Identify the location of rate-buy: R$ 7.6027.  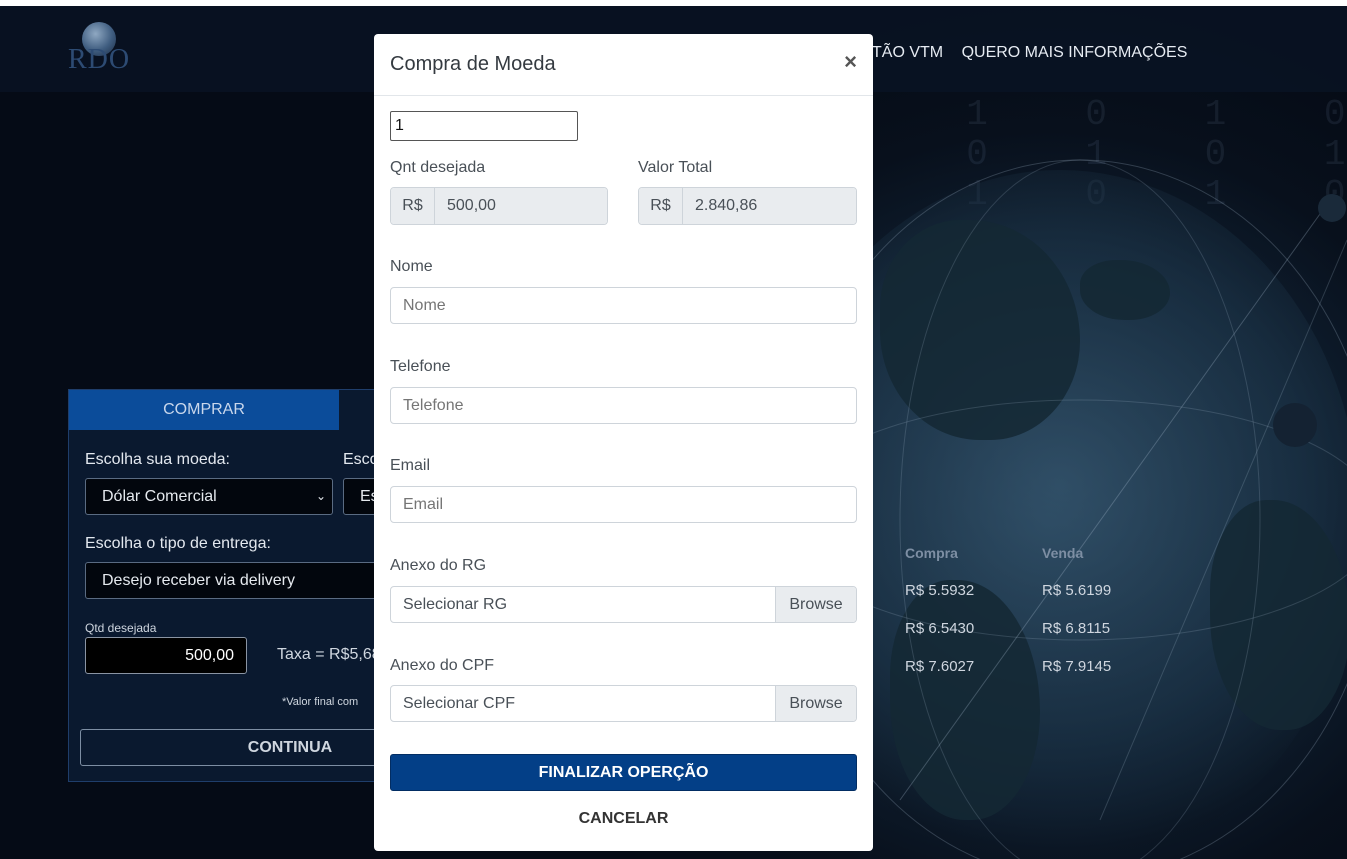
(940, 666).